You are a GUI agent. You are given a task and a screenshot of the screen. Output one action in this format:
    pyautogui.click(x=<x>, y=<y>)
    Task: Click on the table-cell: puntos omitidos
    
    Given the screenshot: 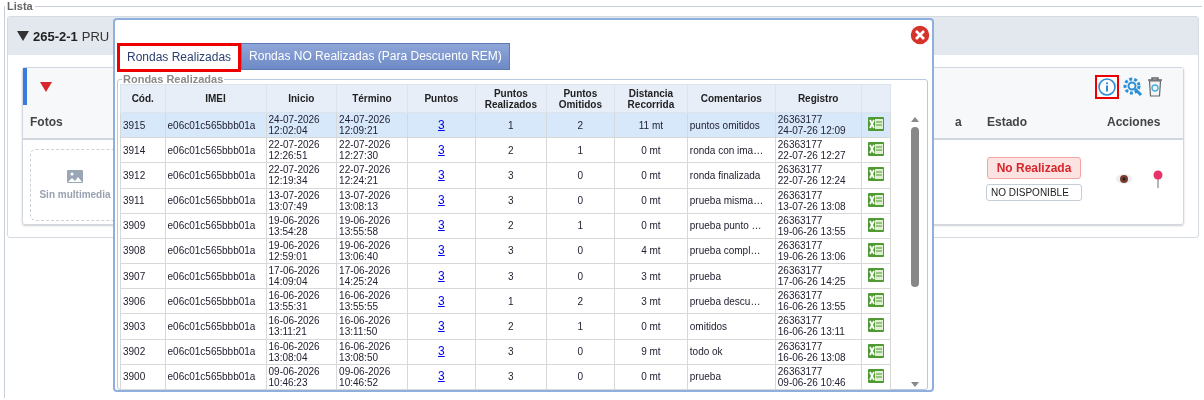 What is the action you would take?
    pyautogui.click(x=731, y=125)
    